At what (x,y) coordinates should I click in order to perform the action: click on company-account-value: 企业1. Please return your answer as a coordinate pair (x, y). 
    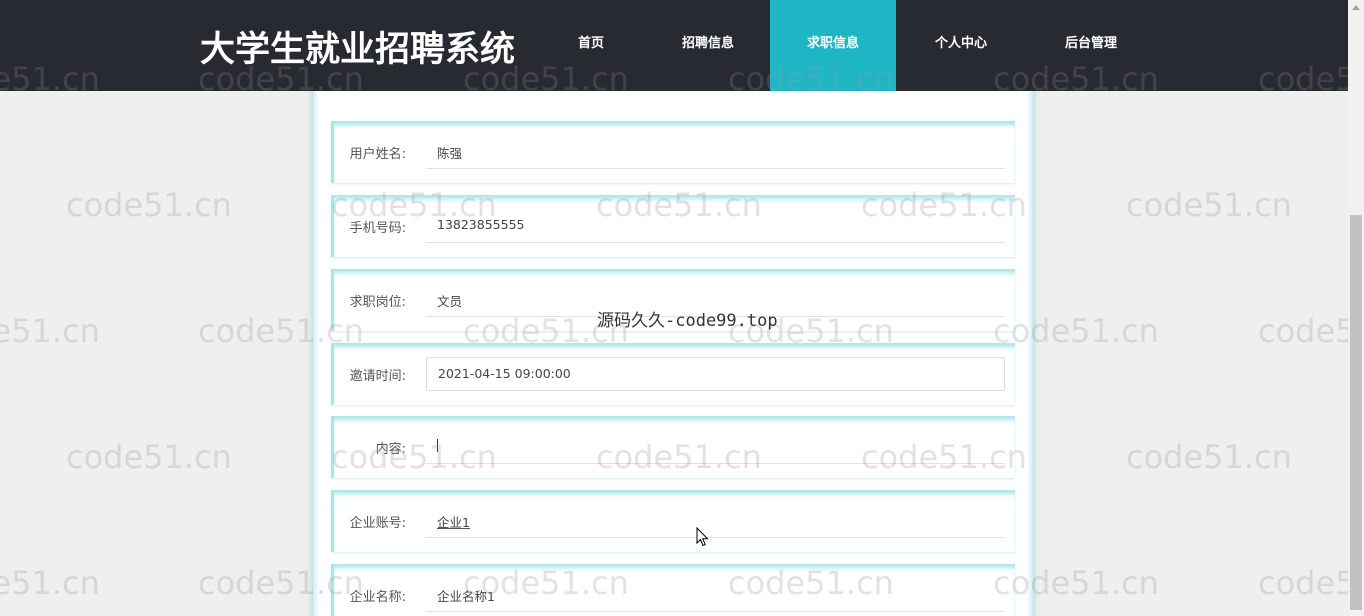
    Looking at the image, I should click on (453, 522).